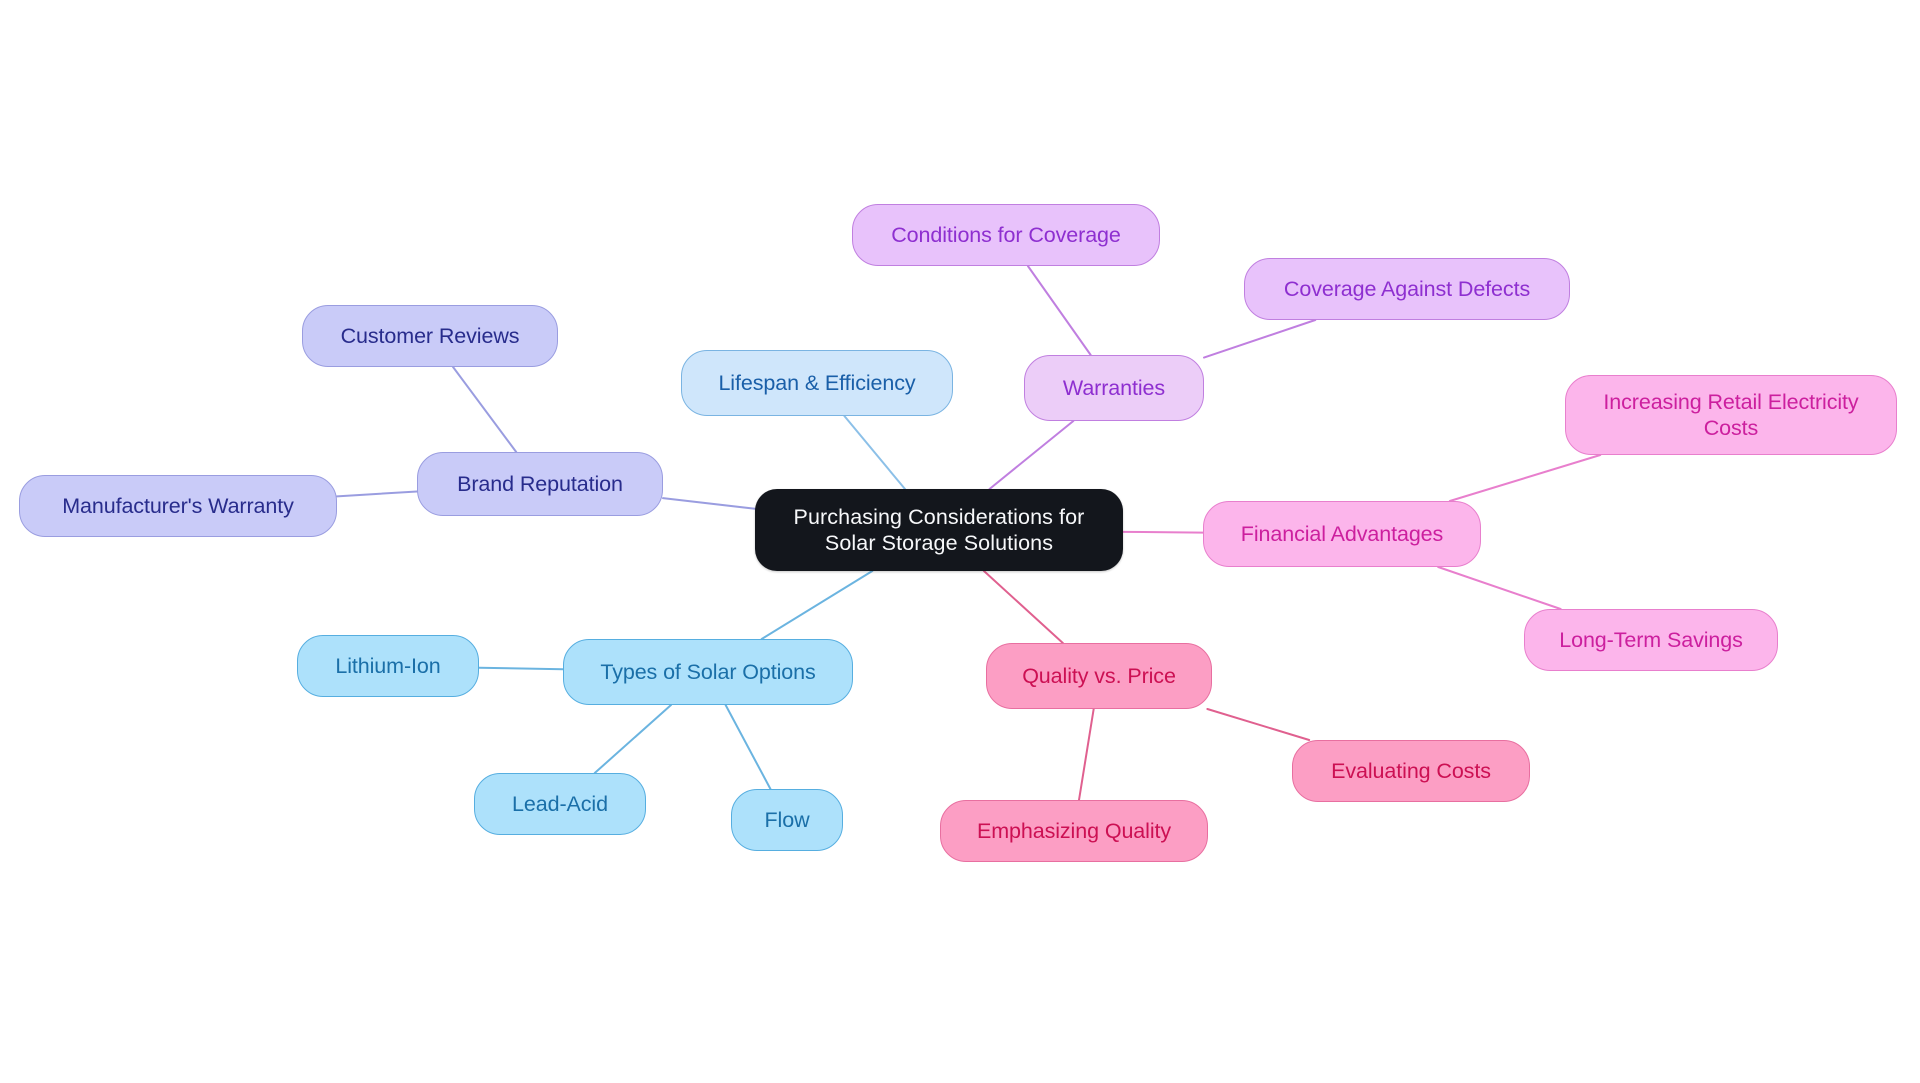 This screenshot has height=1083, width=1920. Describe the element at coordinates (817, 605) in the screenshot. I see `mindmap-edge-root-to-types-of-solar-options` at that location.